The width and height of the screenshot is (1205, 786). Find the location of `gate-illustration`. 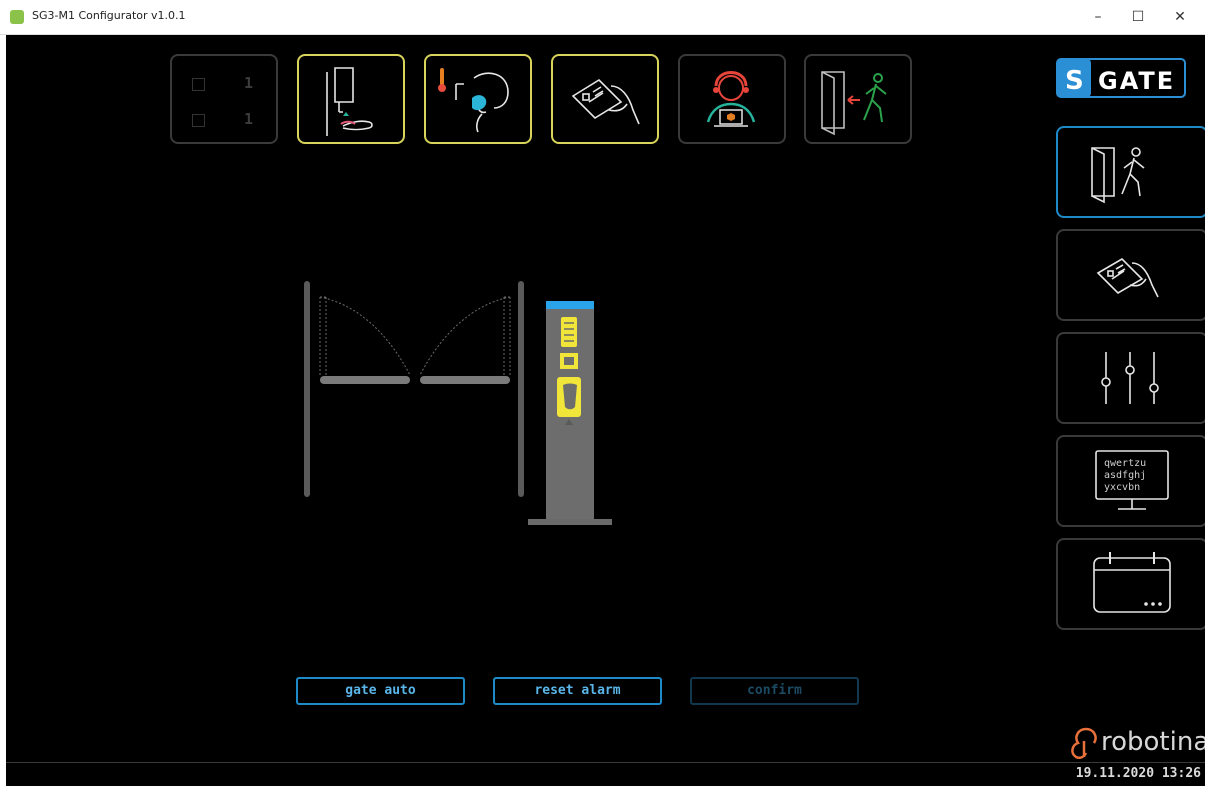

gate-illustration is located at coordinates (458, 403).